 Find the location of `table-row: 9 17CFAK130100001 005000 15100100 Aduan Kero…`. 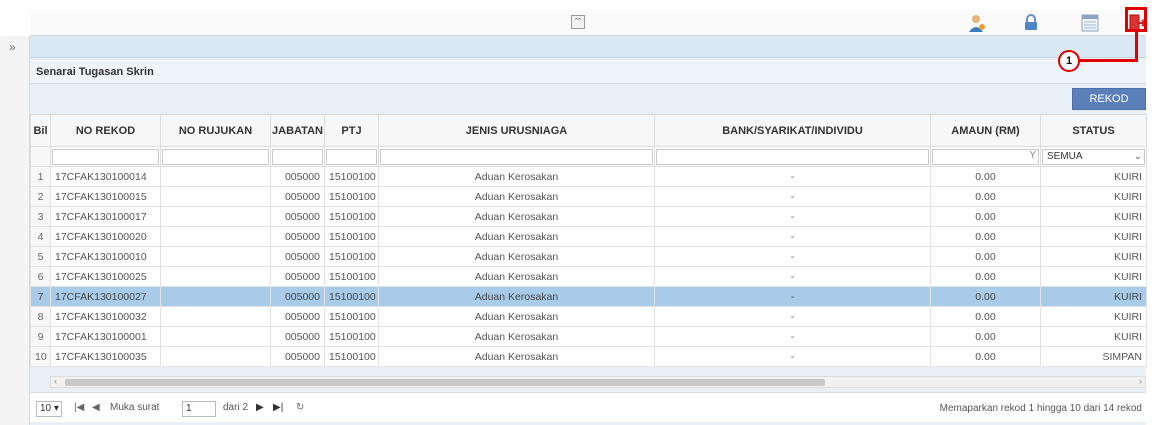

table-row: 9 17CFAK130100001 005000 15100100 Aduan Kero… is located at coordinates (588, 336).